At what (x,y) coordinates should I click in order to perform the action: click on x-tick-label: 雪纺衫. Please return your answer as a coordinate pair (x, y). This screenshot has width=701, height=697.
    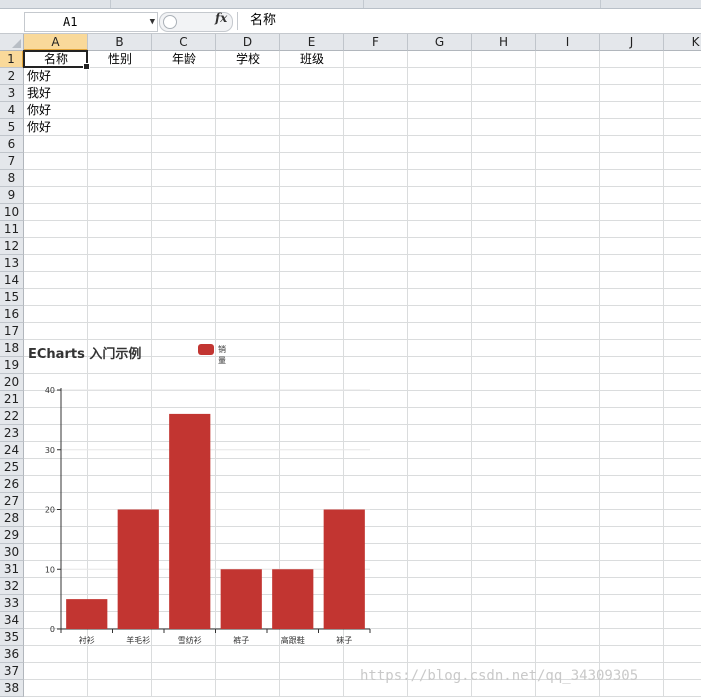
    Looking at the image, I should click on (190, 640).